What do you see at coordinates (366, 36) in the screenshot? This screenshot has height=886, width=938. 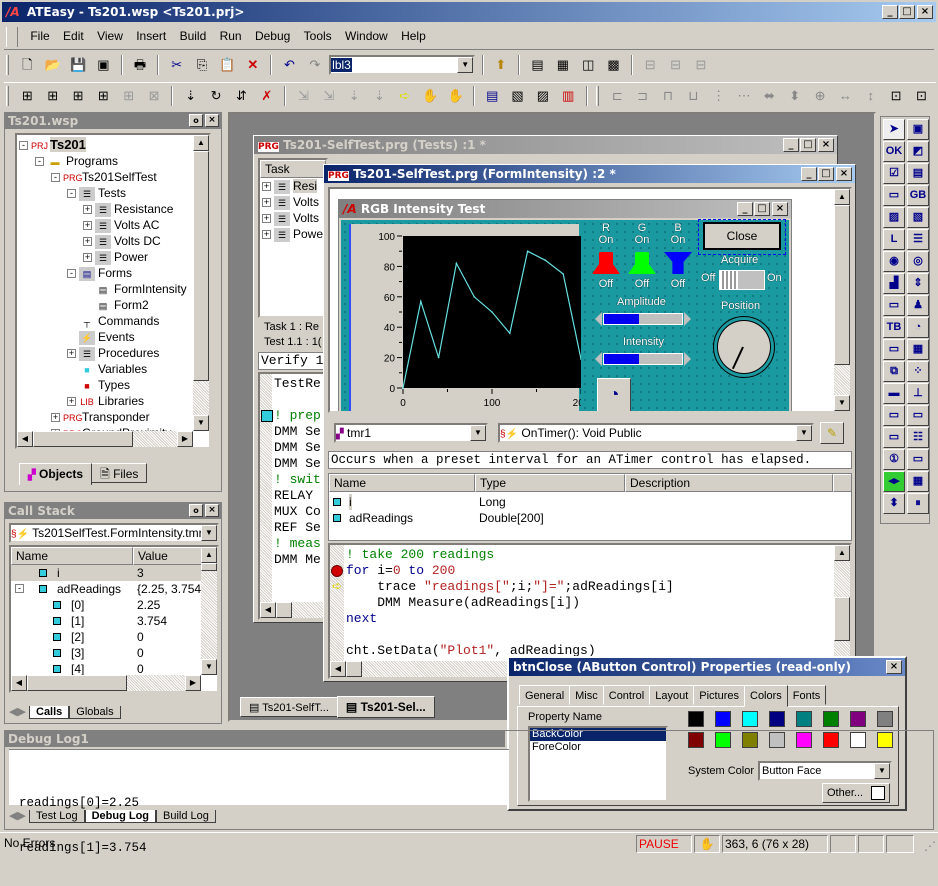 I see `menu-window: Window` at bounding box center [366, 36].